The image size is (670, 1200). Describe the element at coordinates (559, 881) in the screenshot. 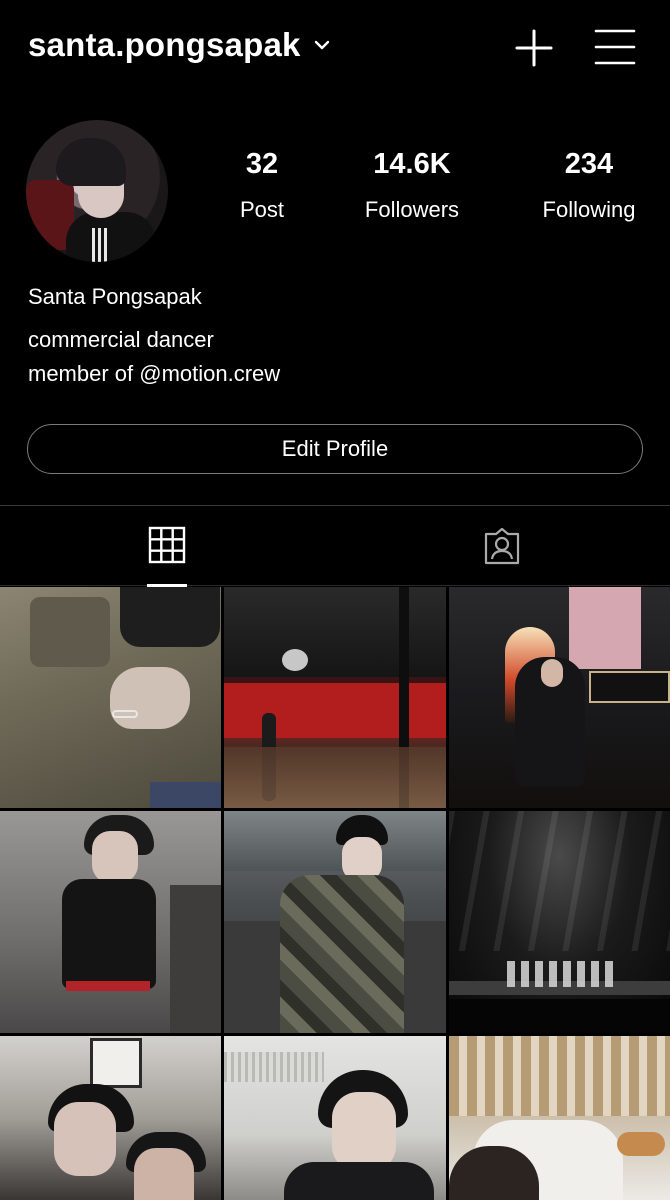

I see `spotlights-shape` at that location.